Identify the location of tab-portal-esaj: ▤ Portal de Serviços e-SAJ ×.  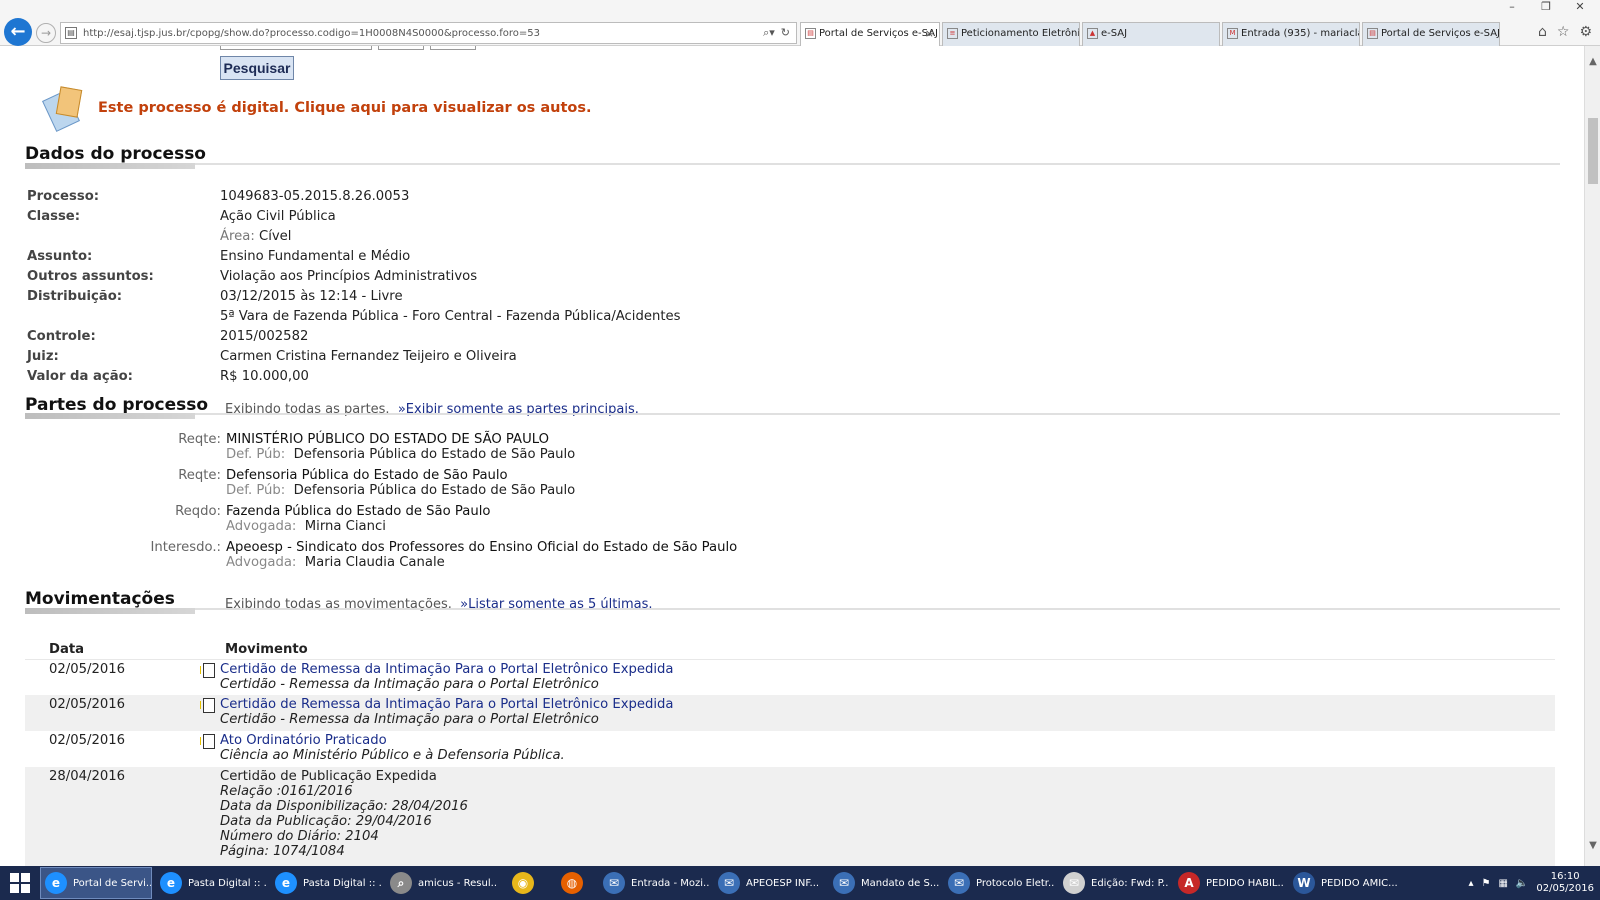
(870, 34).